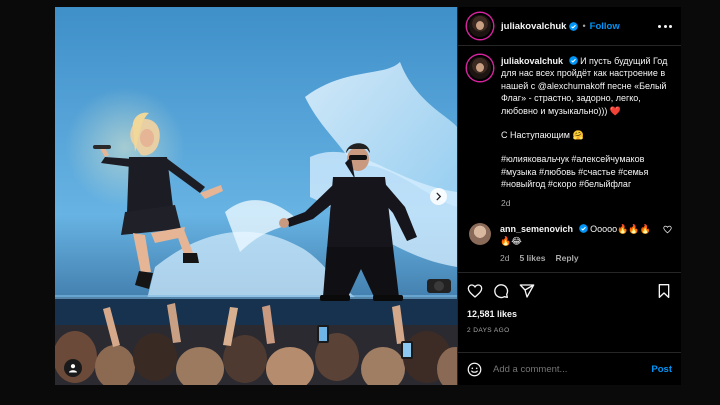  What do you see at coordinates (480, 68) in the screenshot?
I see `caption-author-avatar` at bounding box center [480, 68].